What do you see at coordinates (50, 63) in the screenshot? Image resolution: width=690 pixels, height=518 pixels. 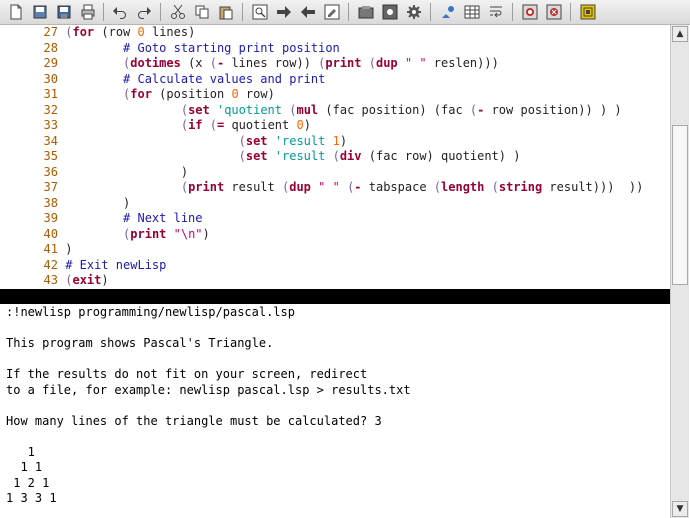 I see `line-number: 29` at bounding box center [50, 63].